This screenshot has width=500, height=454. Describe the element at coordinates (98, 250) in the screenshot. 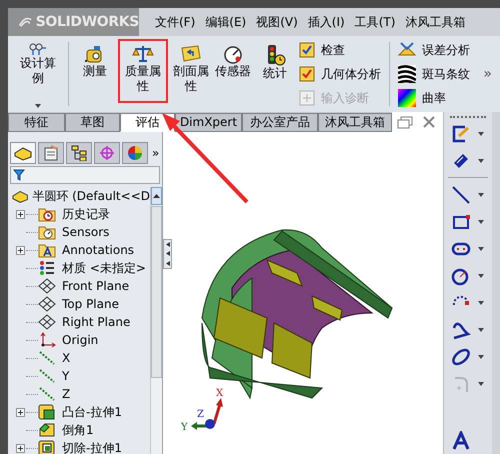

I see `tree-item-label: Annotations` at that location.